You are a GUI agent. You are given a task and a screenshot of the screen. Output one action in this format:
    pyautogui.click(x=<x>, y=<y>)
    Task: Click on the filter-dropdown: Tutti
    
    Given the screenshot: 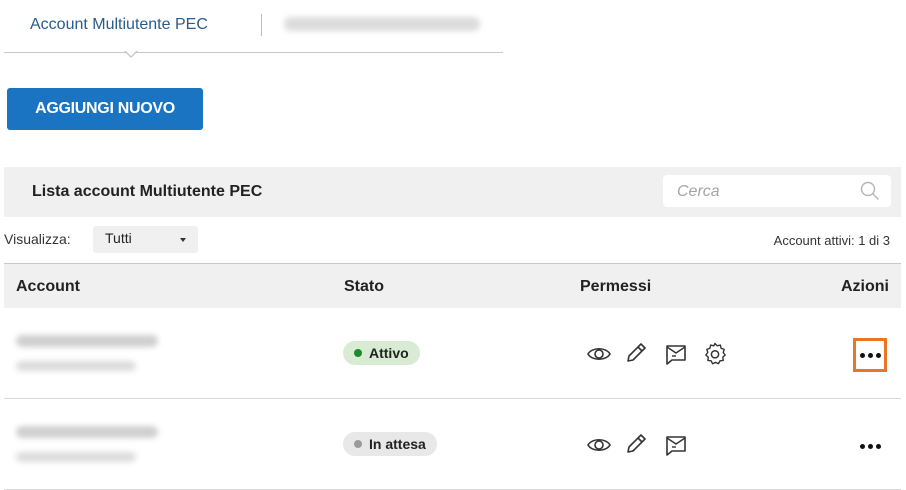 What is the action you would take?
    pyautogui.click(x=145, y=239)
    